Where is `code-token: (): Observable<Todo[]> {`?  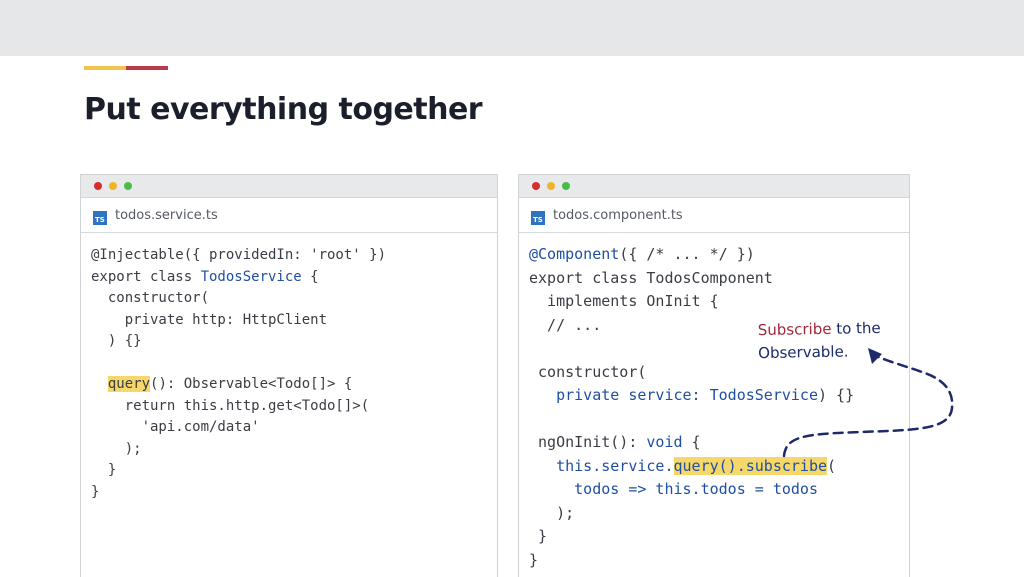
code-token: (): Observable<Todo[]> { is located at coordinates (251, 384).